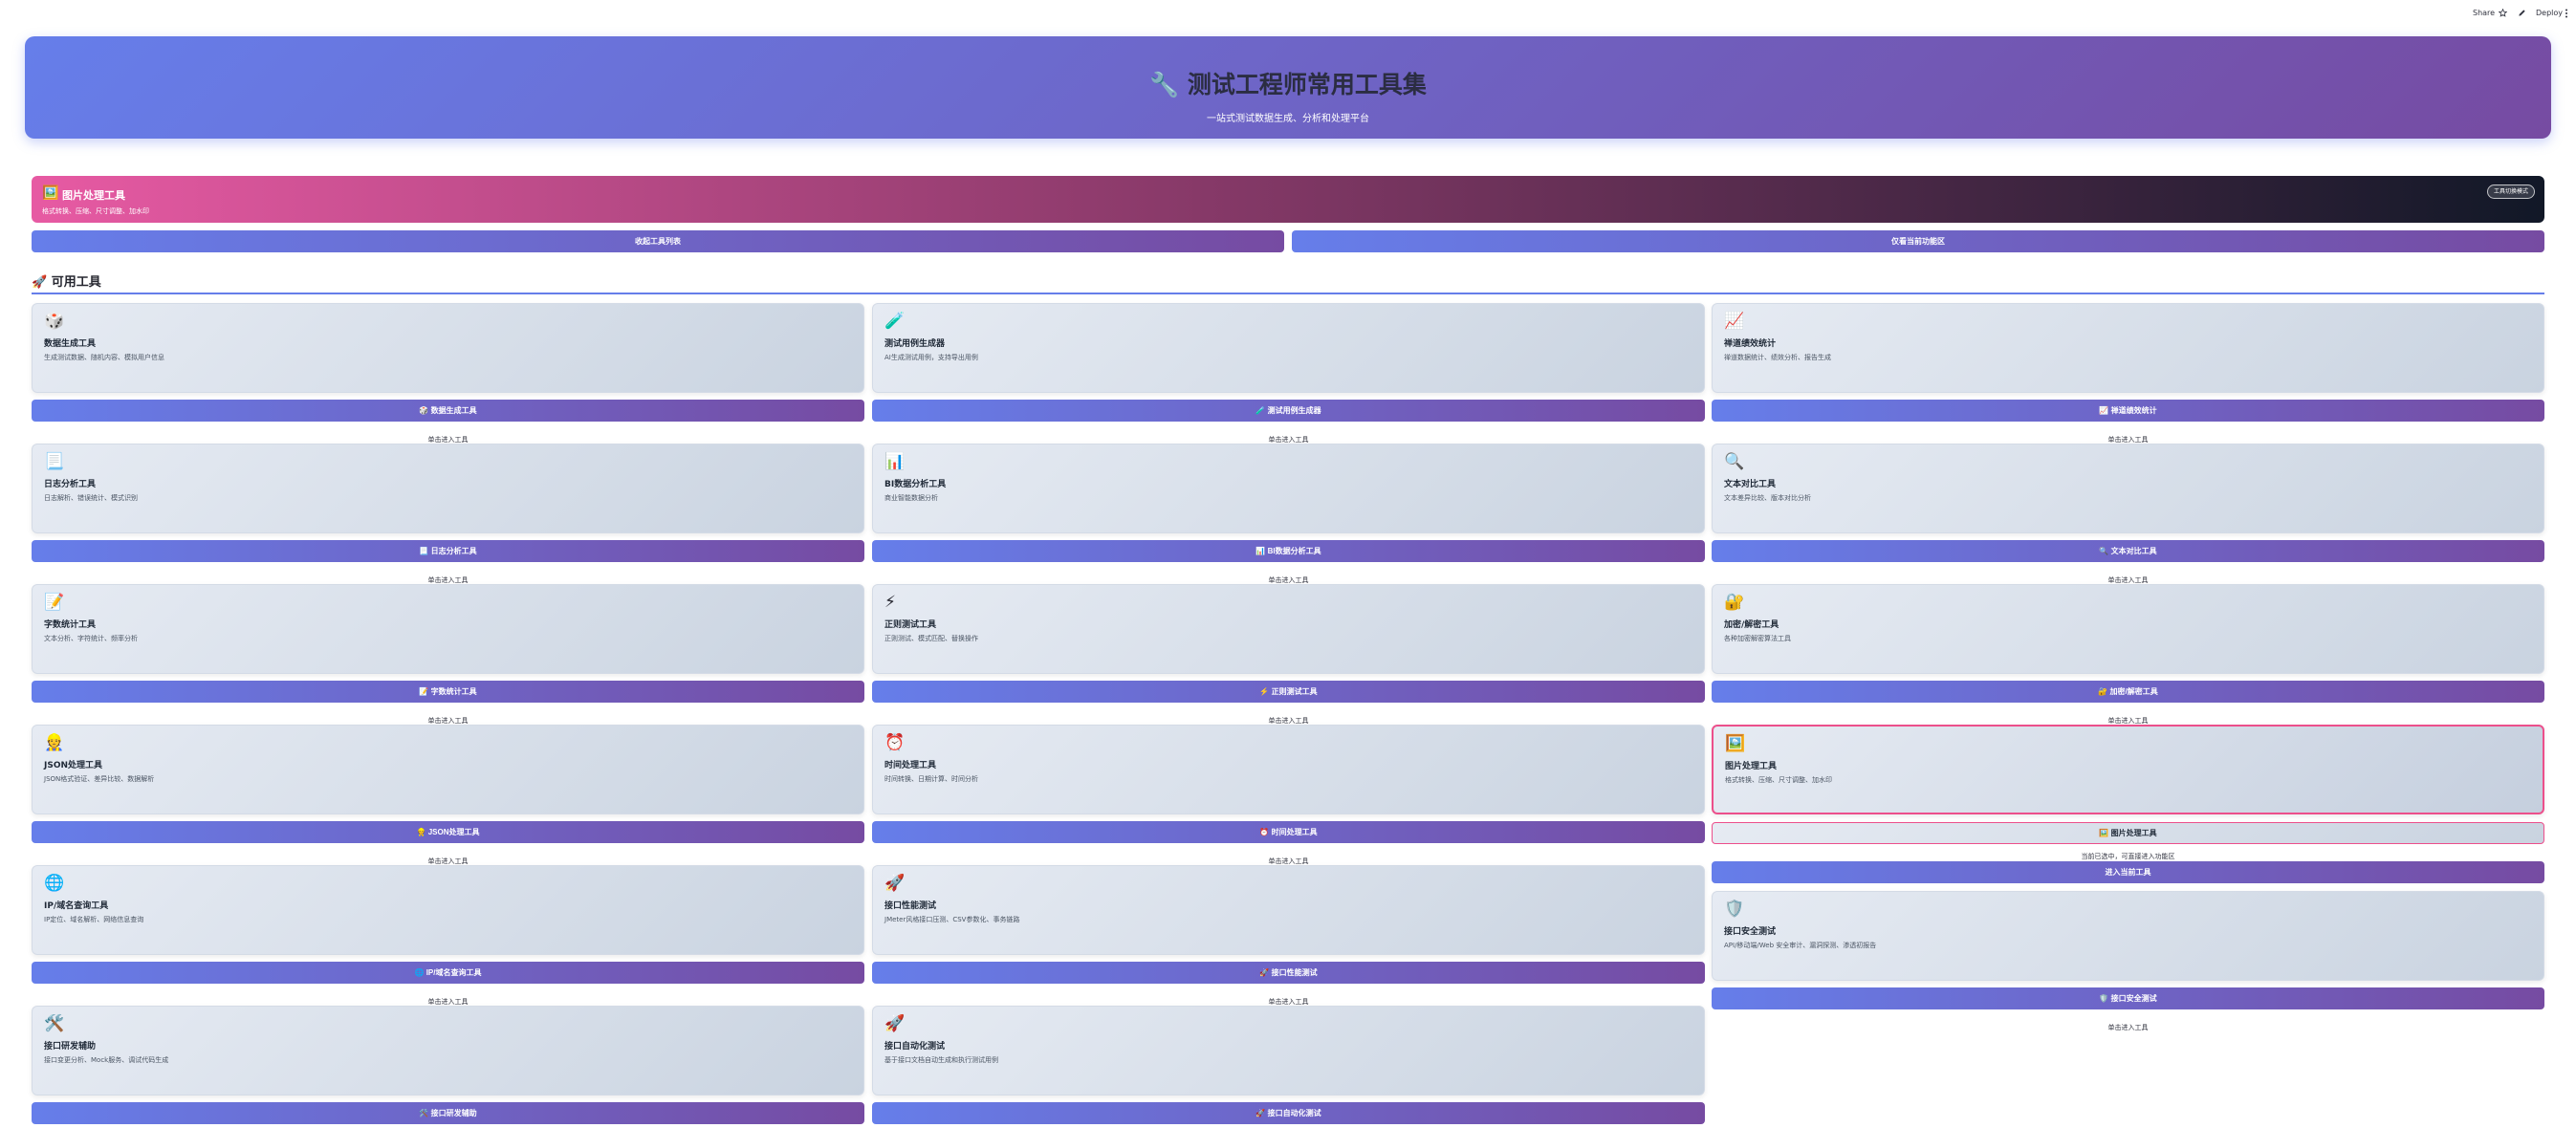 The width and height of the screenshot is (2576, 1128). Describe the element at coordinates (931, 638) in the screenshot. I see `tool-description: 正则测试、模式匹配、替换操作` at that location.